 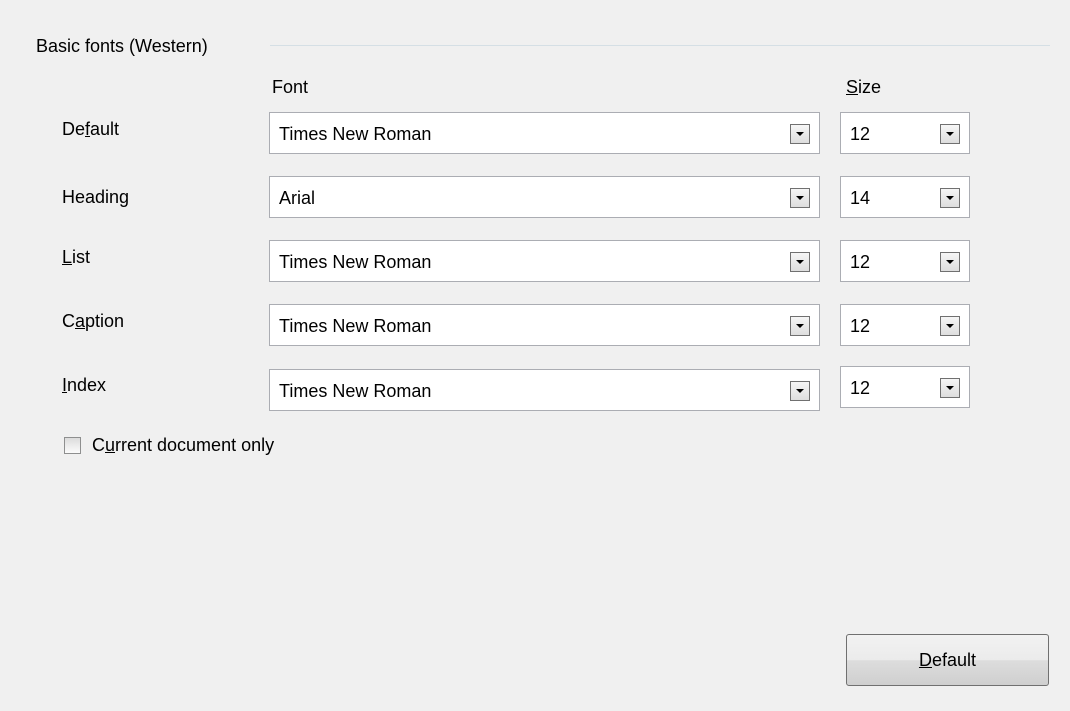 I want to click on heading-size-select: 14, so click(x=905, y=197).